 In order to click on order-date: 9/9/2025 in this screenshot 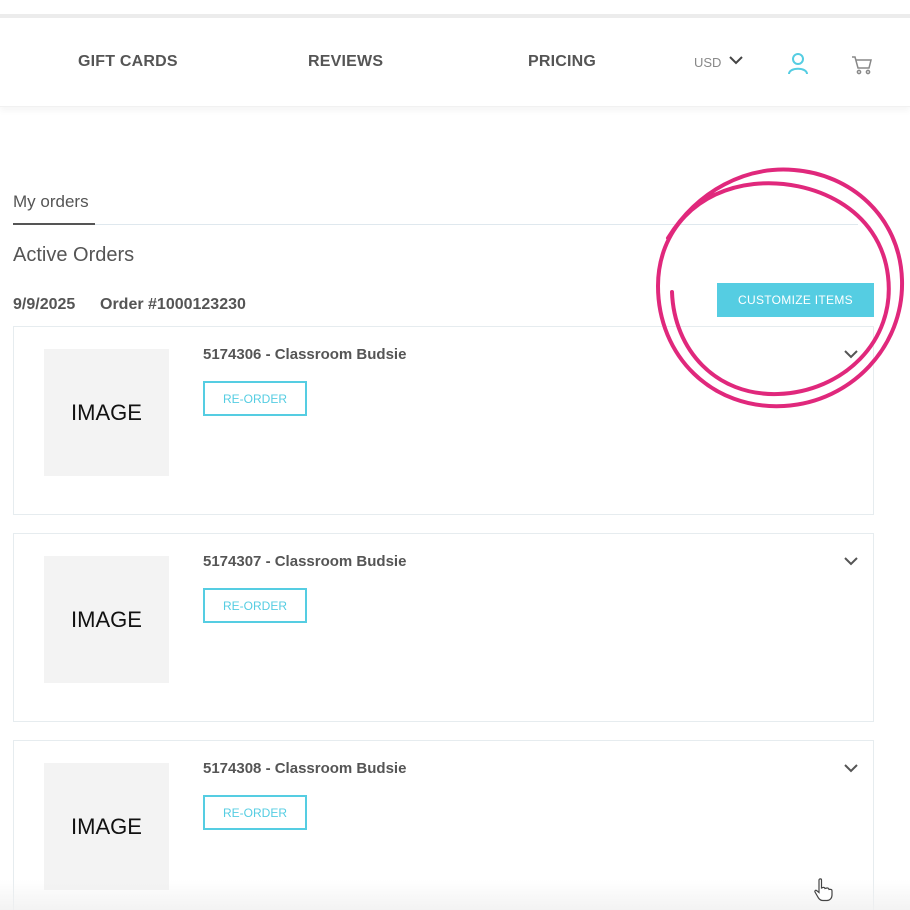, I will do `click(44, 304)`.